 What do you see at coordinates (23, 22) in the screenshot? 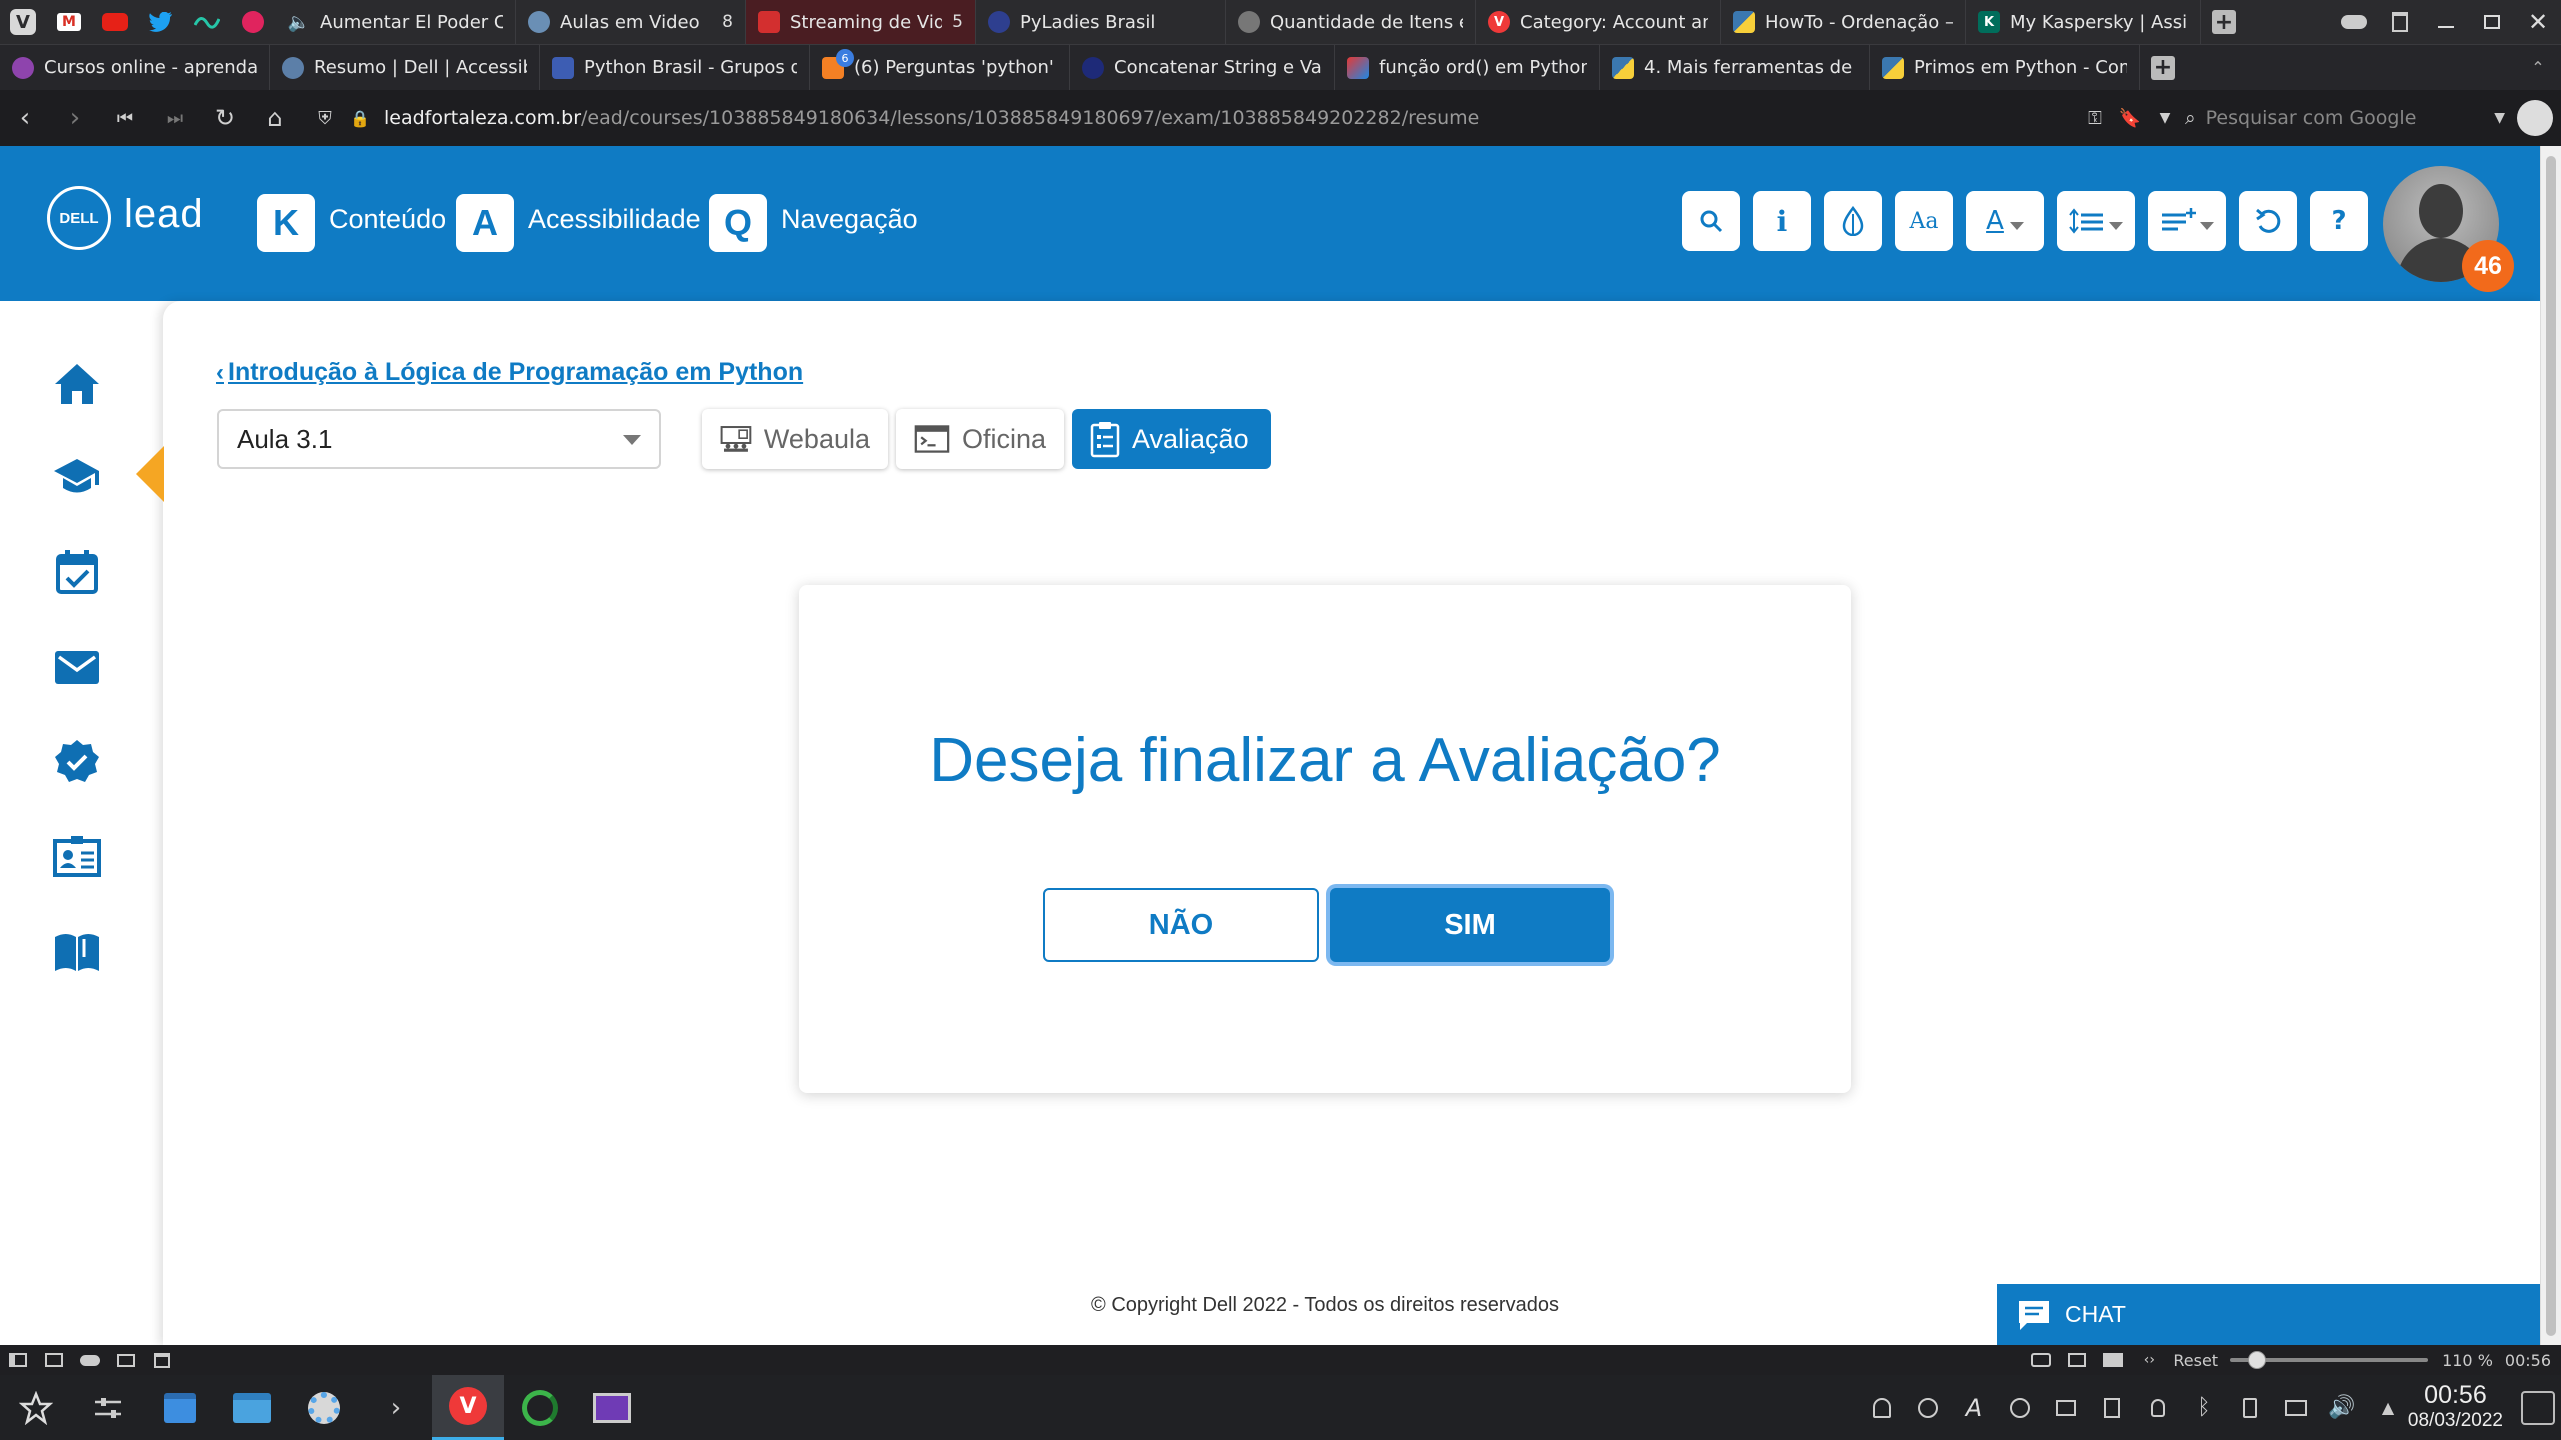
I see `vivaldi-menu-icon: V` at bounding box center [23, 22].